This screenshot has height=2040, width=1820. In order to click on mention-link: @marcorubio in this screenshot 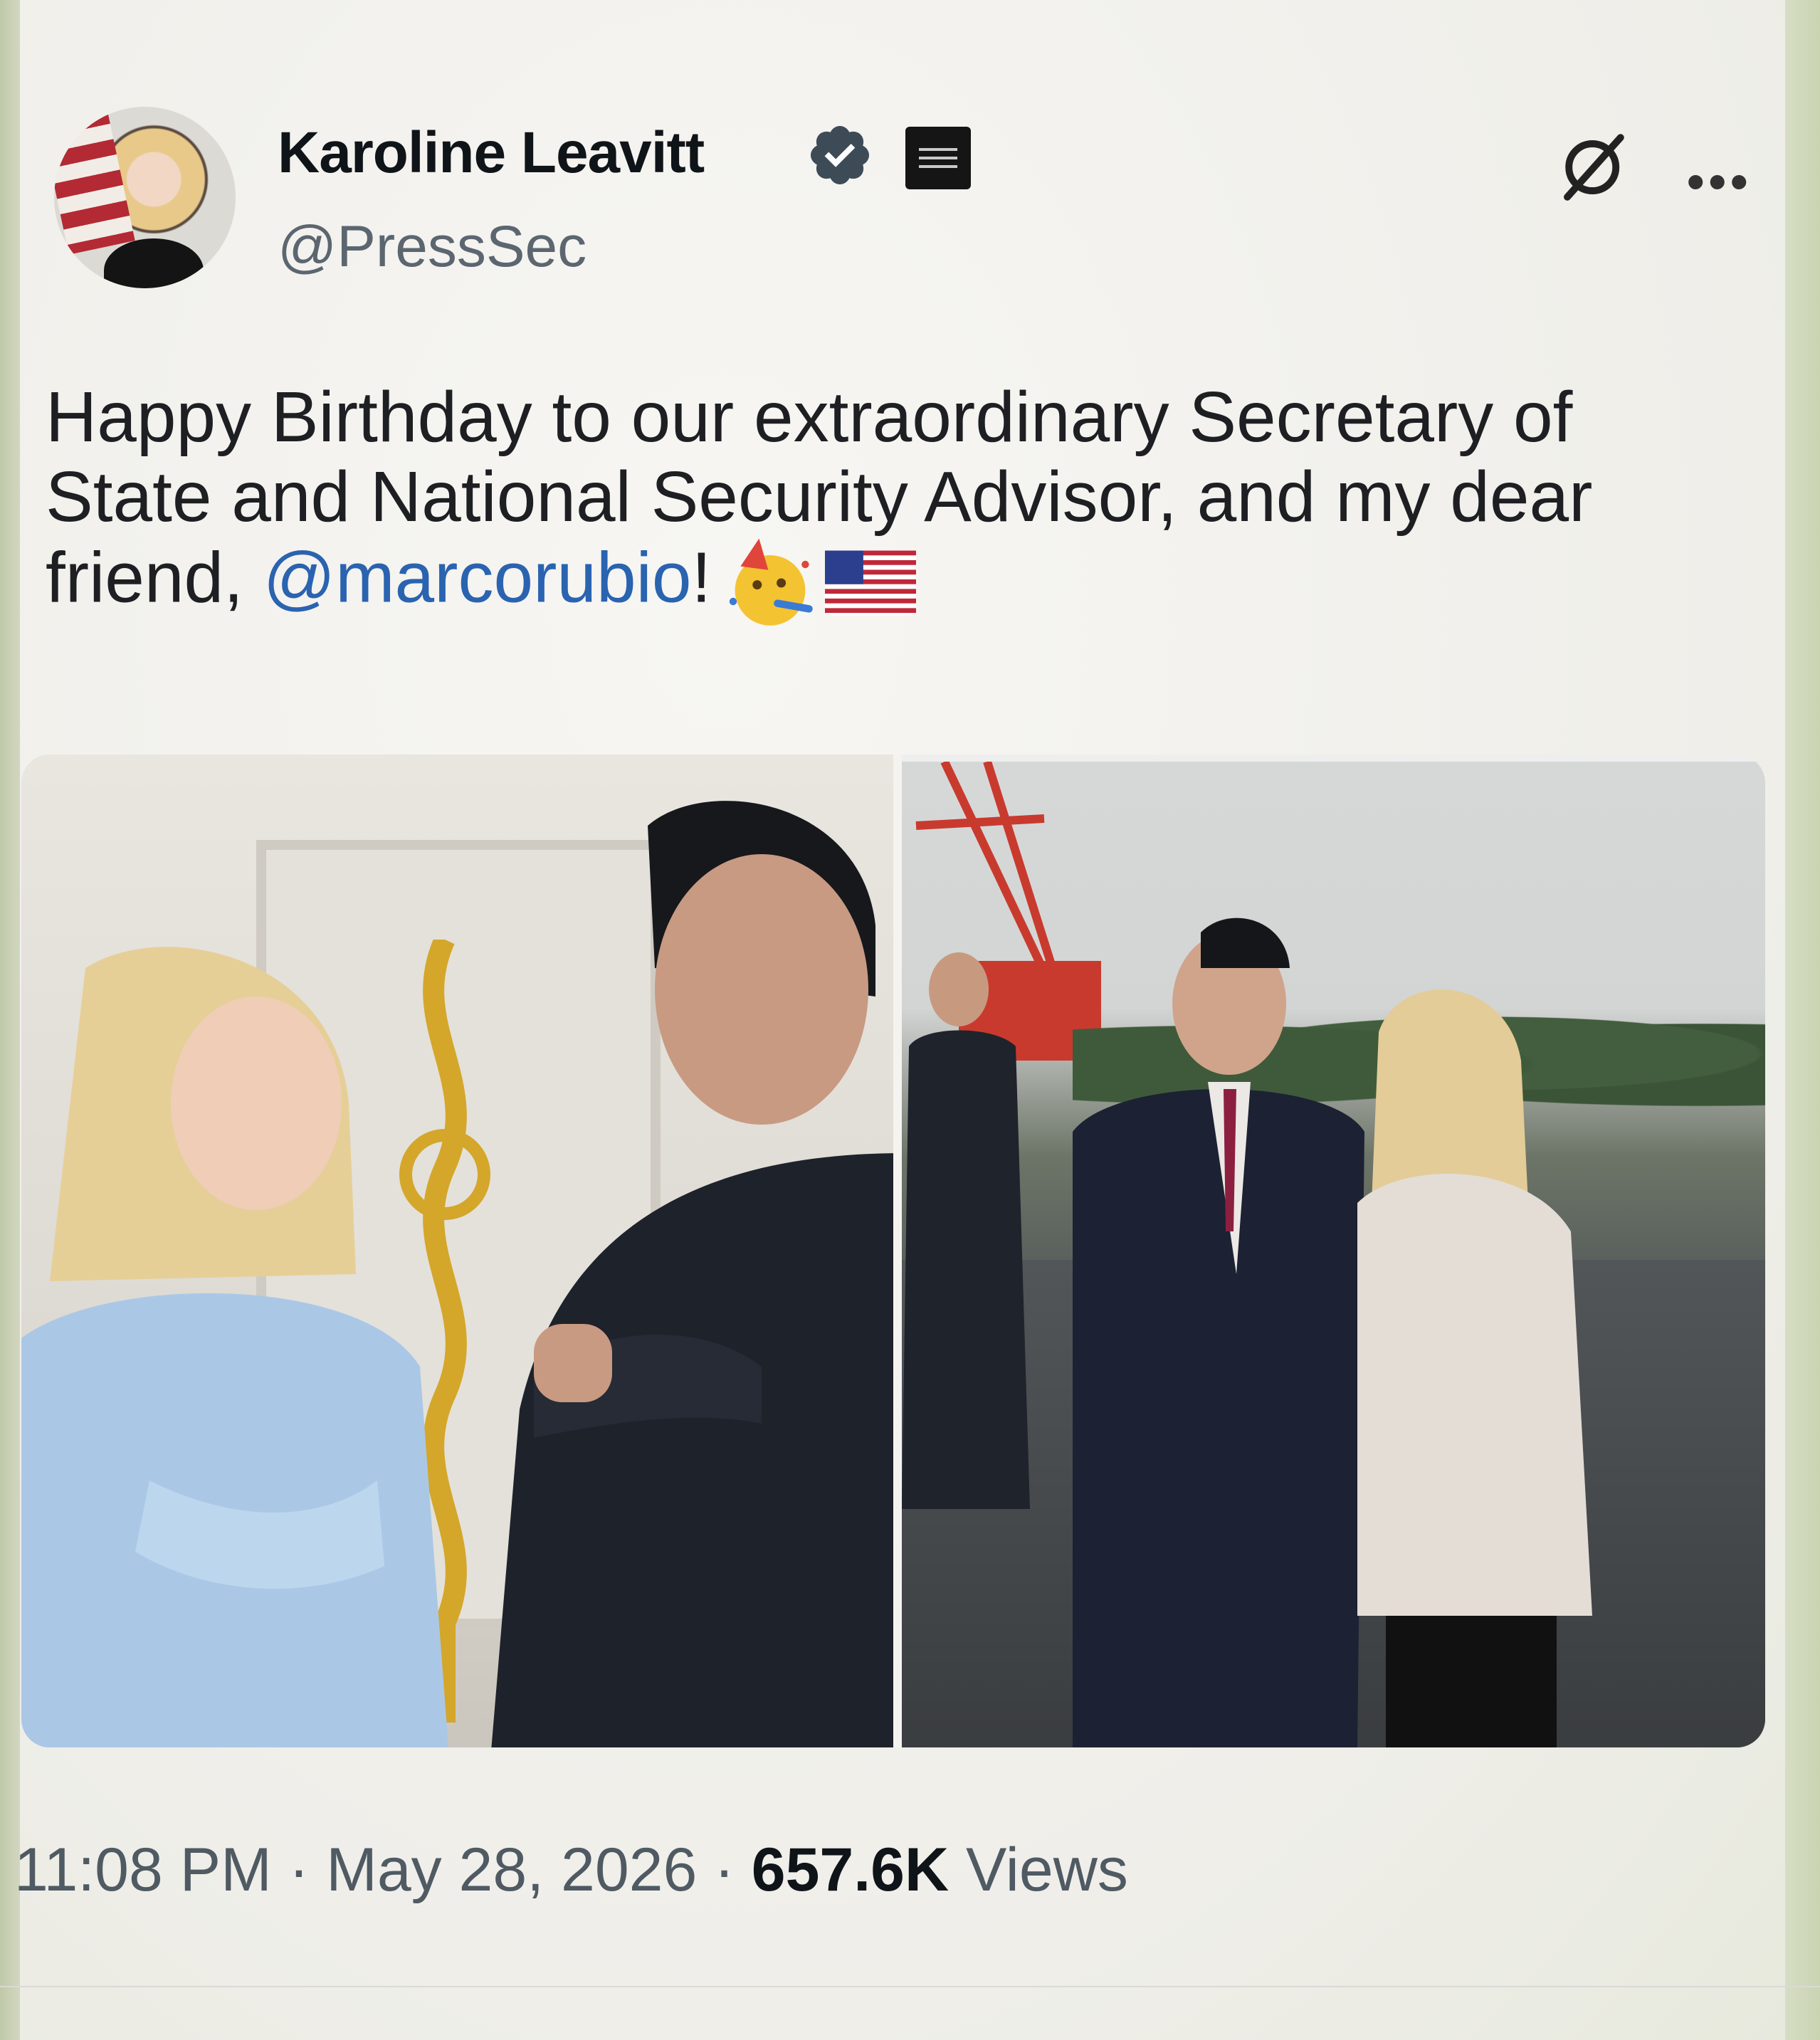, I will do `click(477, 577)`.